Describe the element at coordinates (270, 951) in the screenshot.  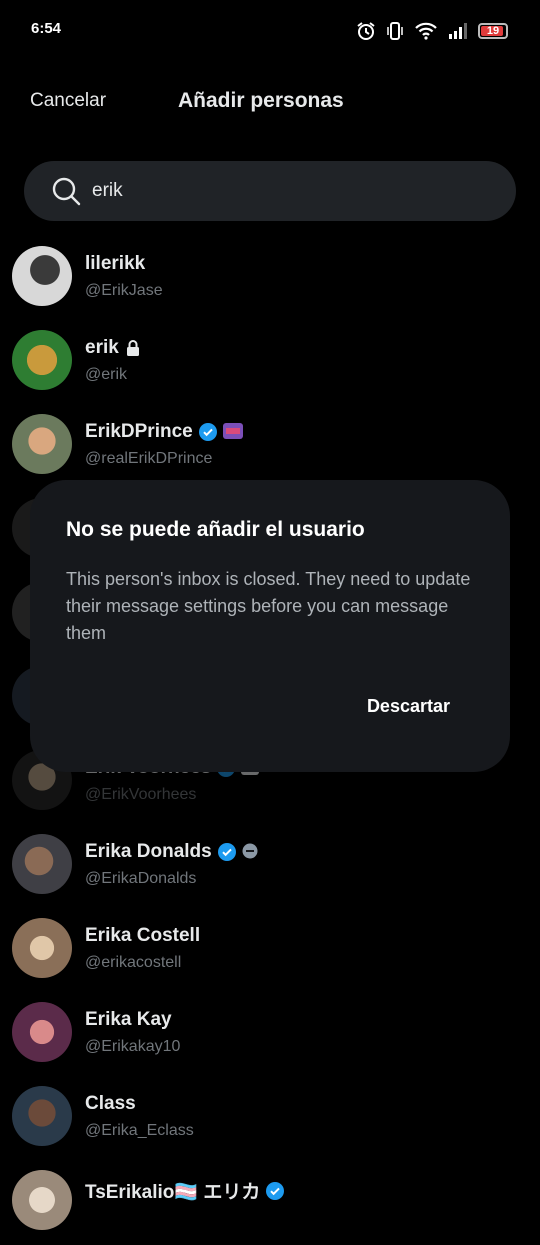
I see `list-item: Erika Costell @erikacostell` at that location.